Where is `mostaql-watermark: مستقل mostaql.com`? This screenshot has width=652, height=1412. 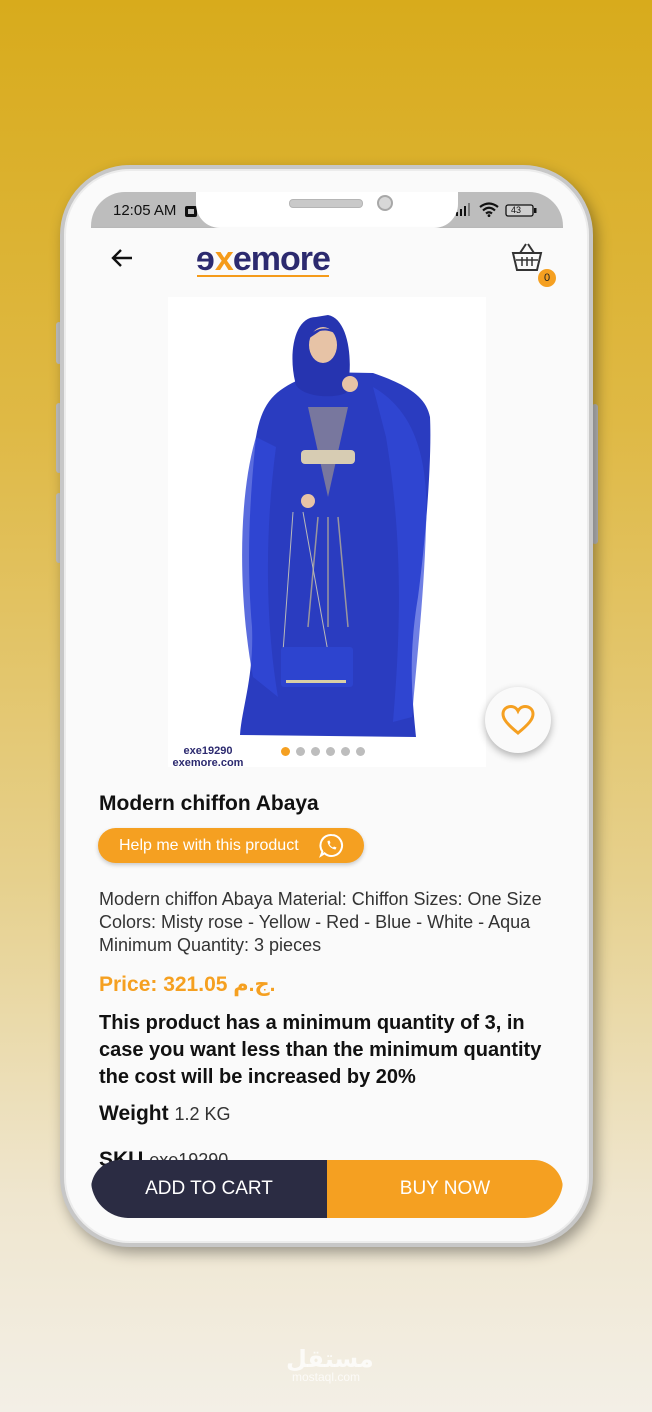
mostaql-watermark: مستقل mostaql.com is located at coordinates (330, 1364).